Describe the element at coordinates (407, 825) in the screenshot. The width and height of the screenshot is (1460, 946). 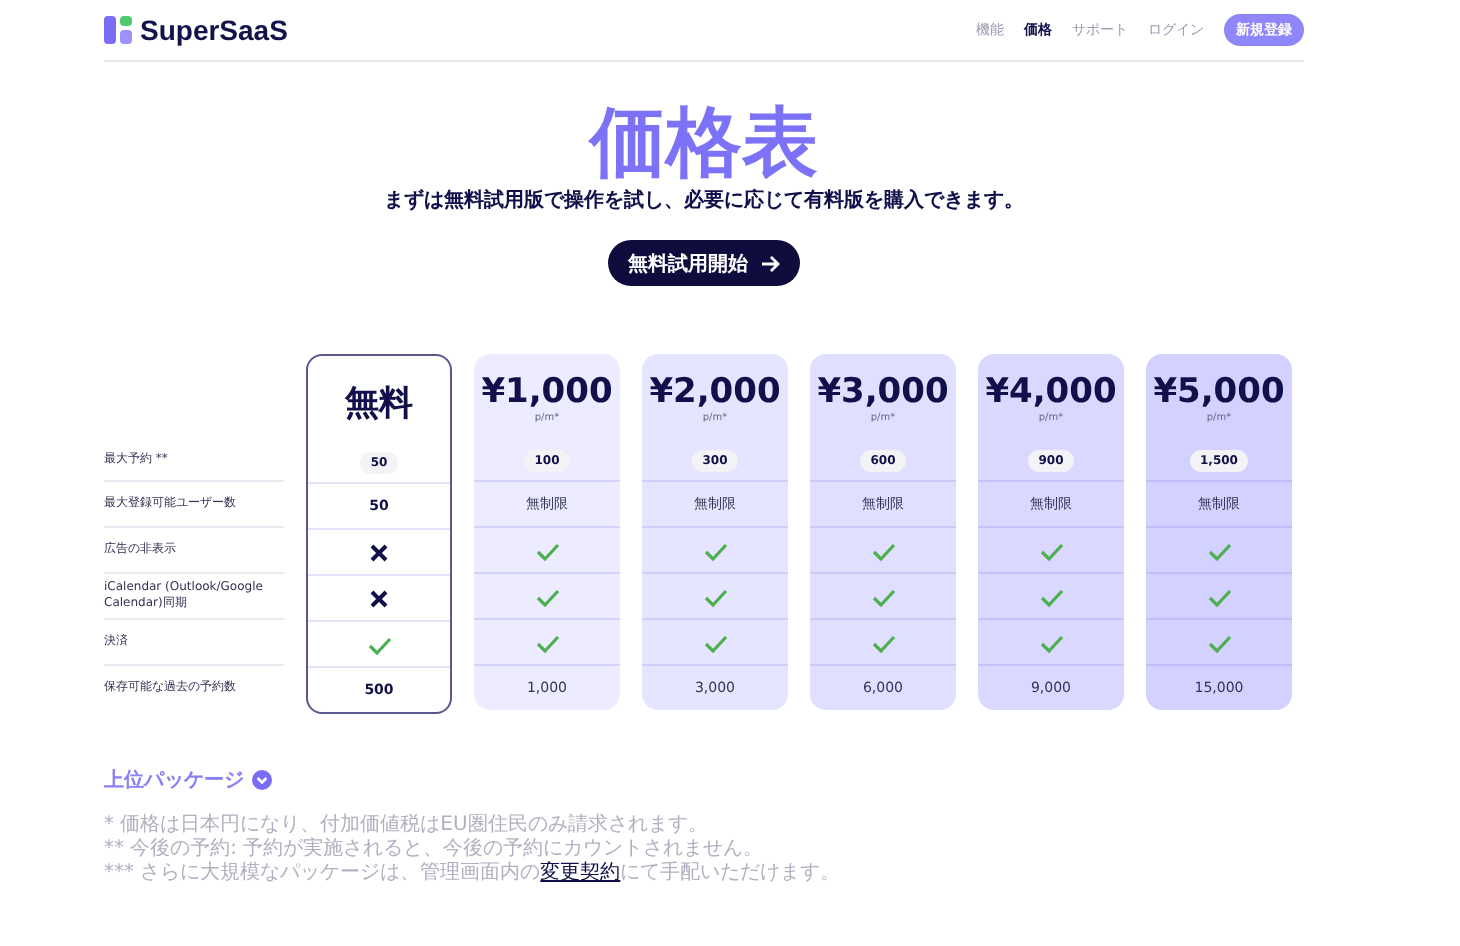
I see `footnote: * 価格は日本円になり、付加価値税はEU圏住民のみ請求されます。` at that location.